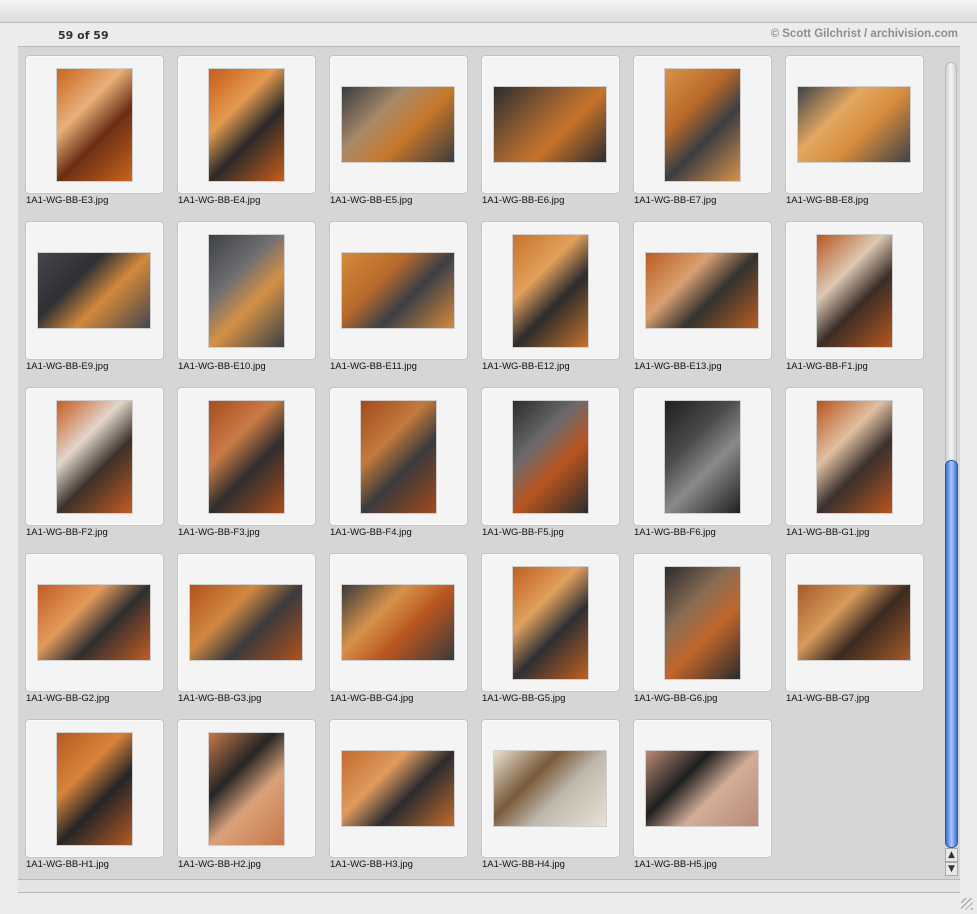 Image resolution: width=977 pixels, height=914 pixels. Describe the element at coordinates (967, 904) in the screenshot. I see `resize-grip-icon` at that location.